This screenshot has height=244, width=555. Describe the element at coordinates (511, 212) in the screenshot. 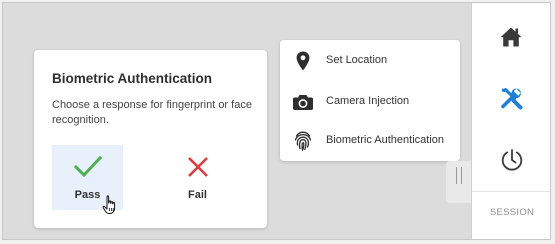

I see `session-label: SESSION` at that location.